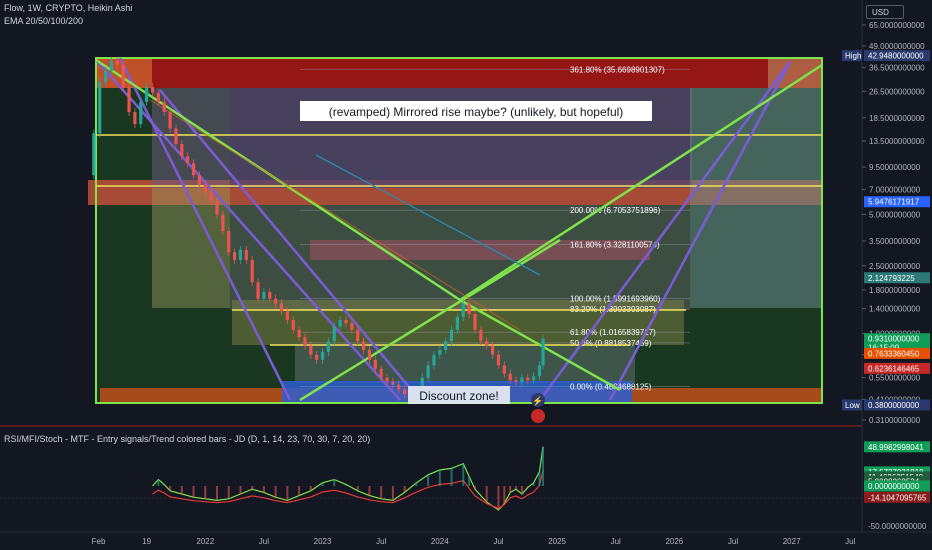  What do you see at coordinates (458, 396) in the screenshot?
I see `discount-label-text: Discount zone!` at bounding box center [458, 396].